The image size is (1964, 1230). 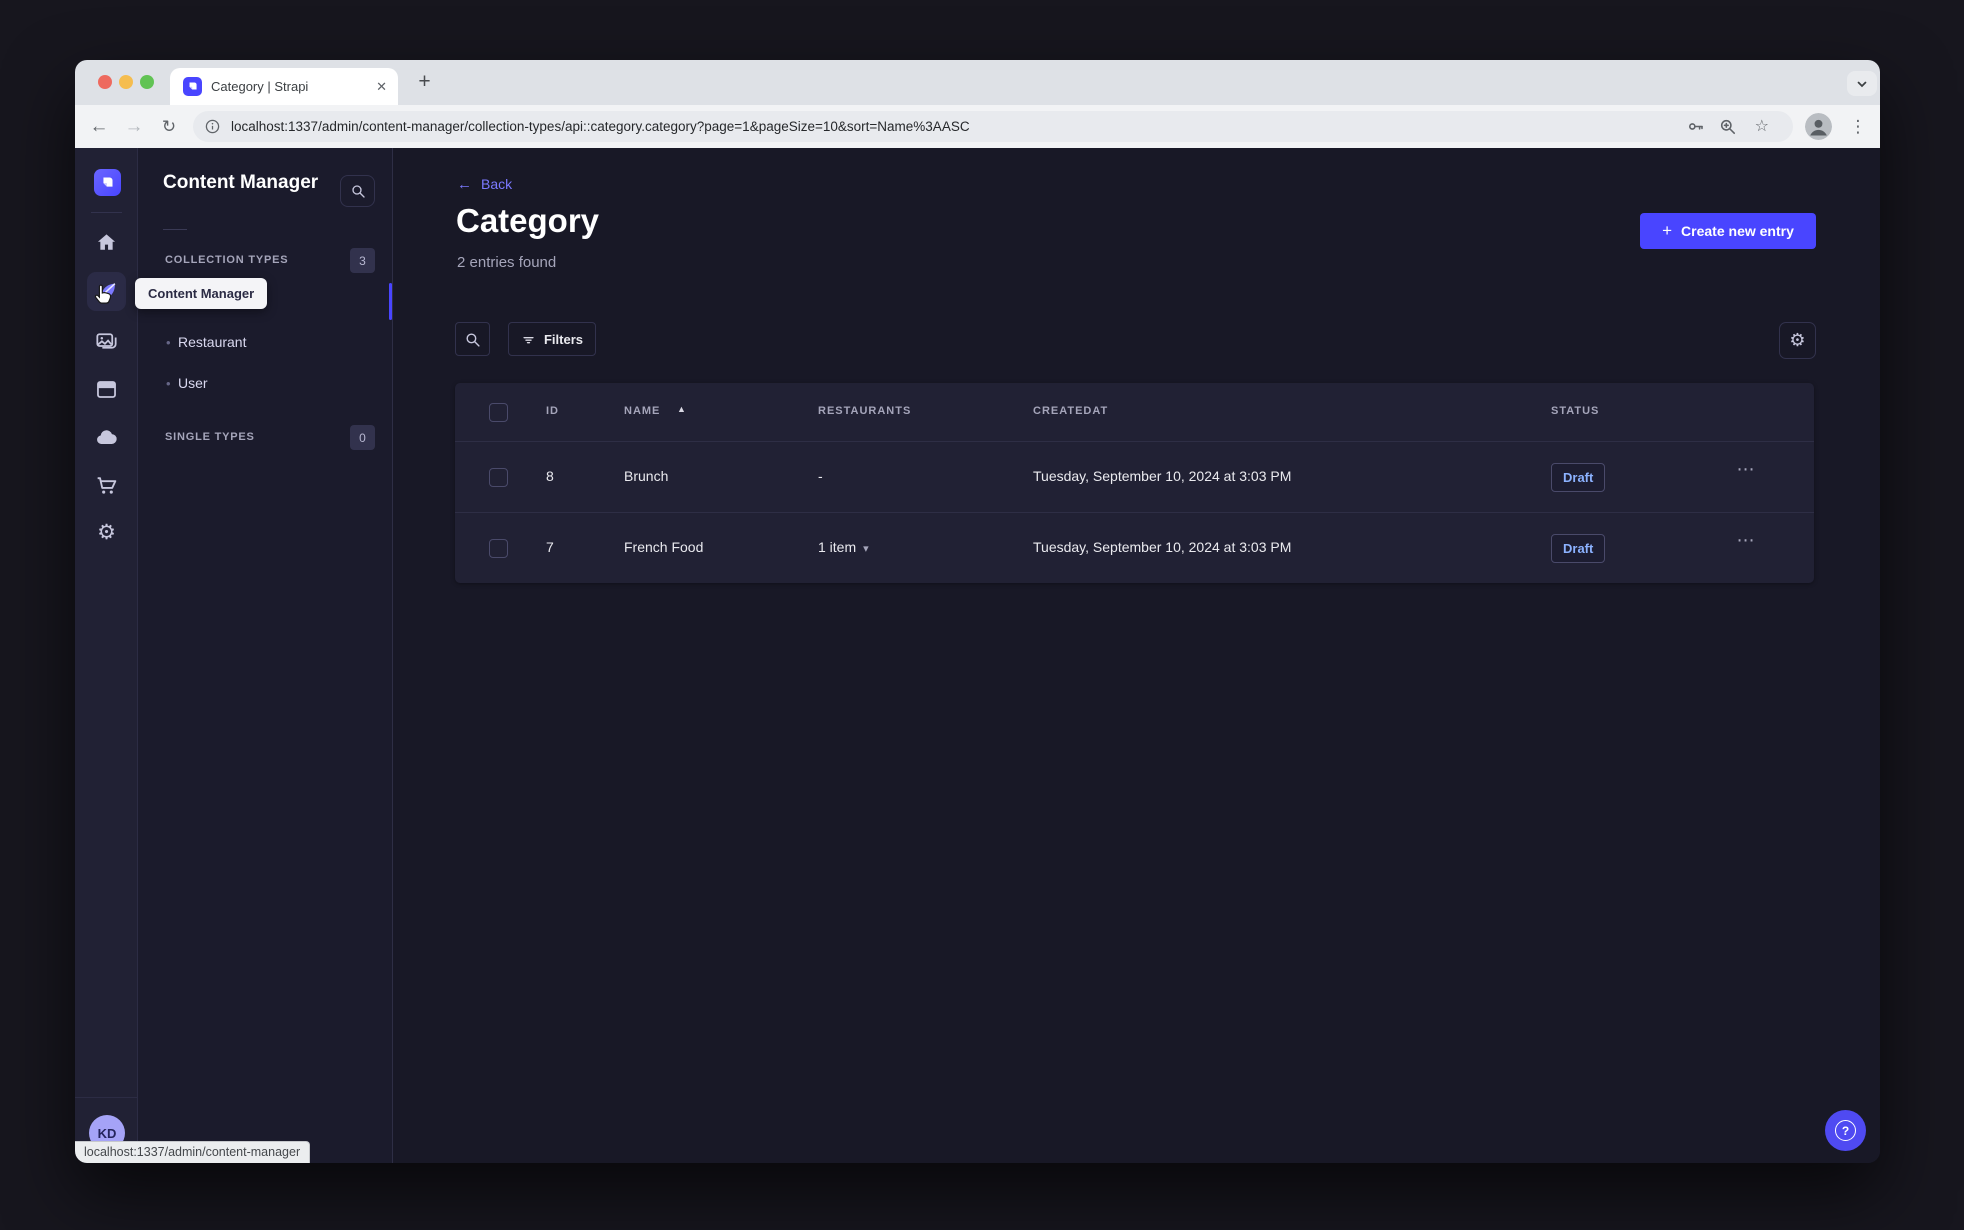 I want to click on browser-tab: Category | Strapi ✕, so click(x=284, y=86).